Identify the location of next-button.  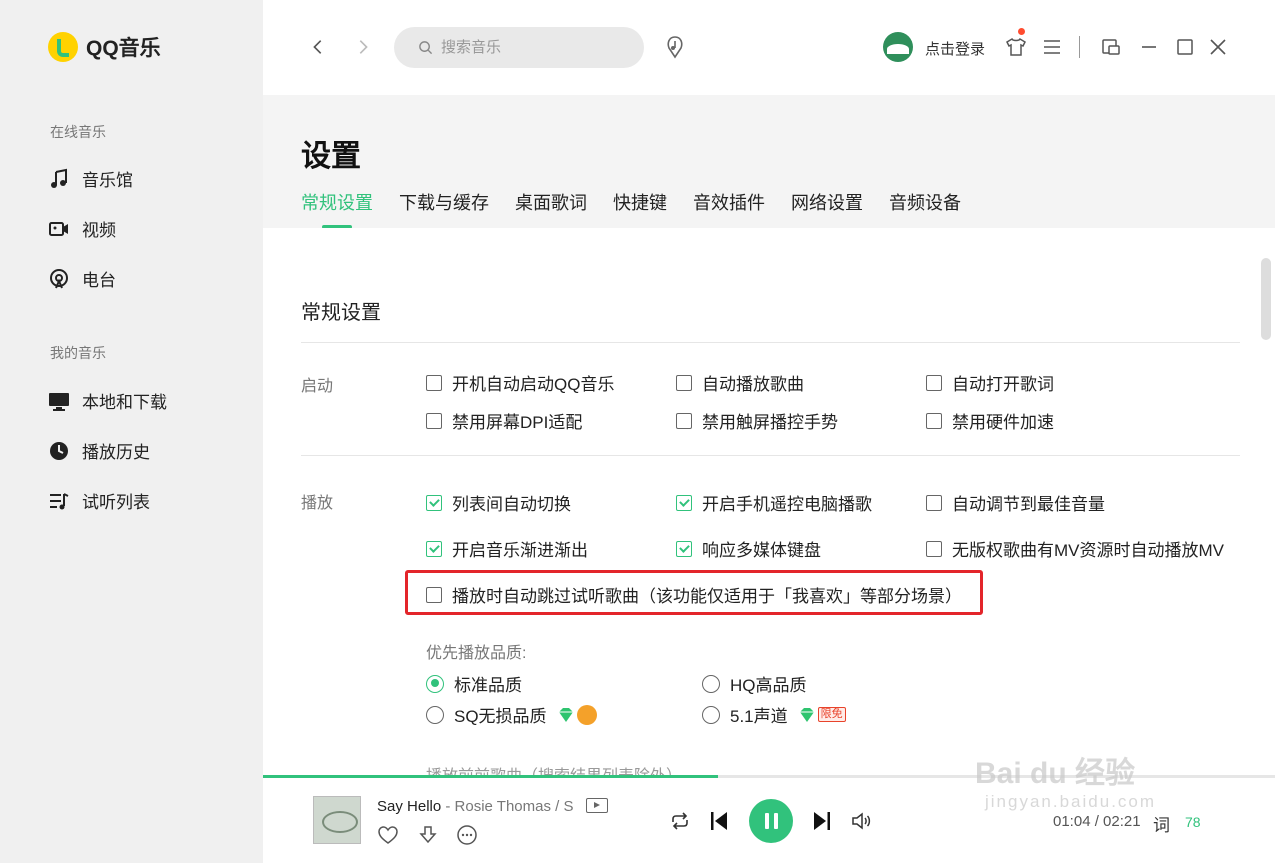
(822, 821).